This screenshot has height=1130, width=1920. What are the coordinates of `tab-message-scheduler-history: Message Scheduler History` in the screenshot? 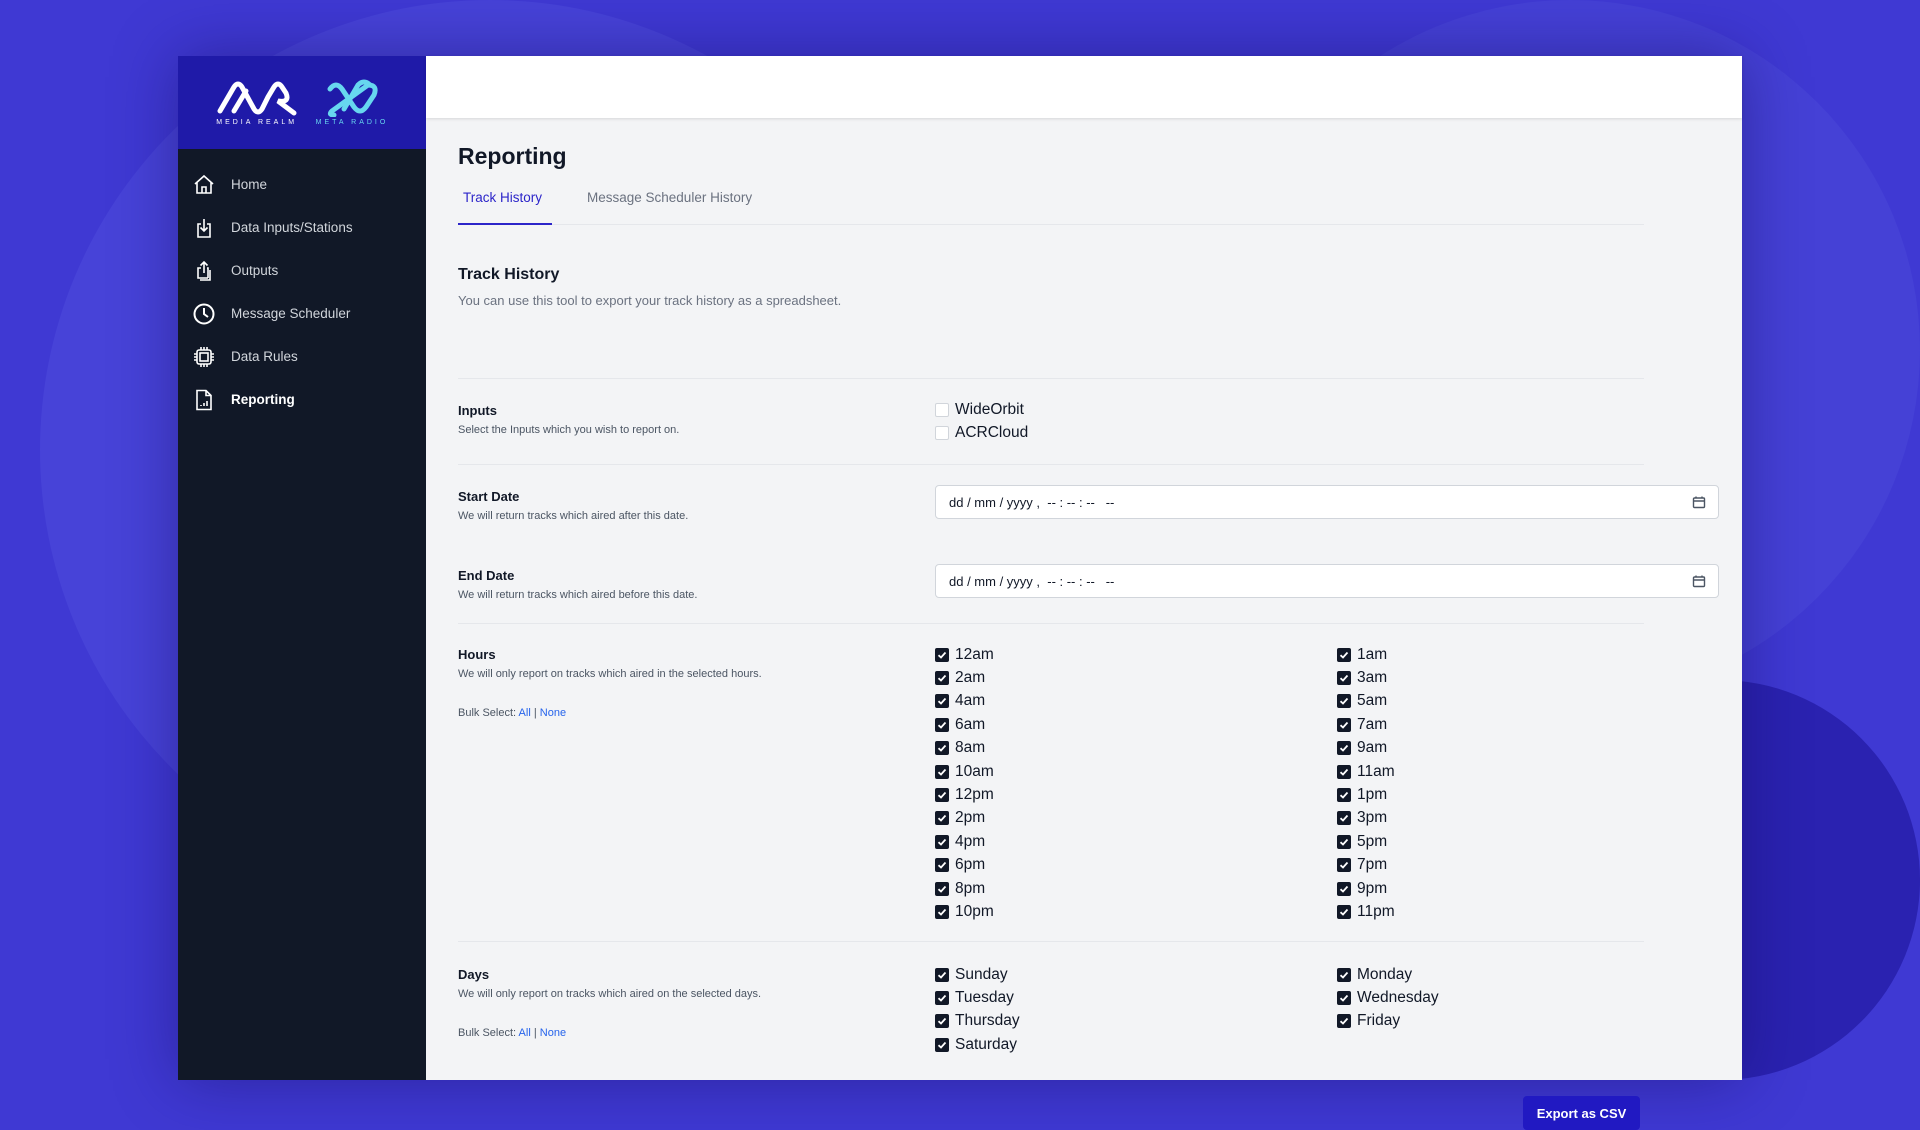 It's located at (669, 197).